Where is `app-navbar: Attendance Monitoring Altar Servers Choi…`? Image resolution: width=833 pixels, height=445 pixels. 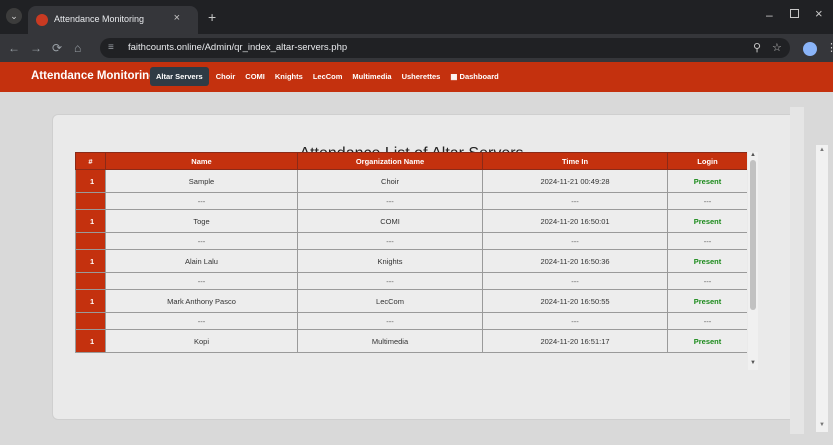 app-navbar: Attendance Monitoring Altar Servers Choi… is located at coordinates (416, 77).